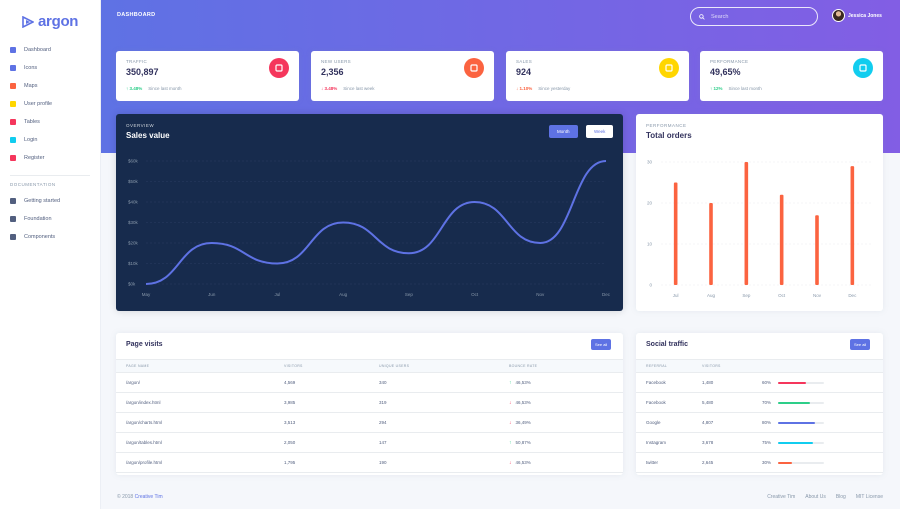  Describe the element at coordinates (136, 15) in the screenshot. I see `page-title: DASHBOARD` at that location.